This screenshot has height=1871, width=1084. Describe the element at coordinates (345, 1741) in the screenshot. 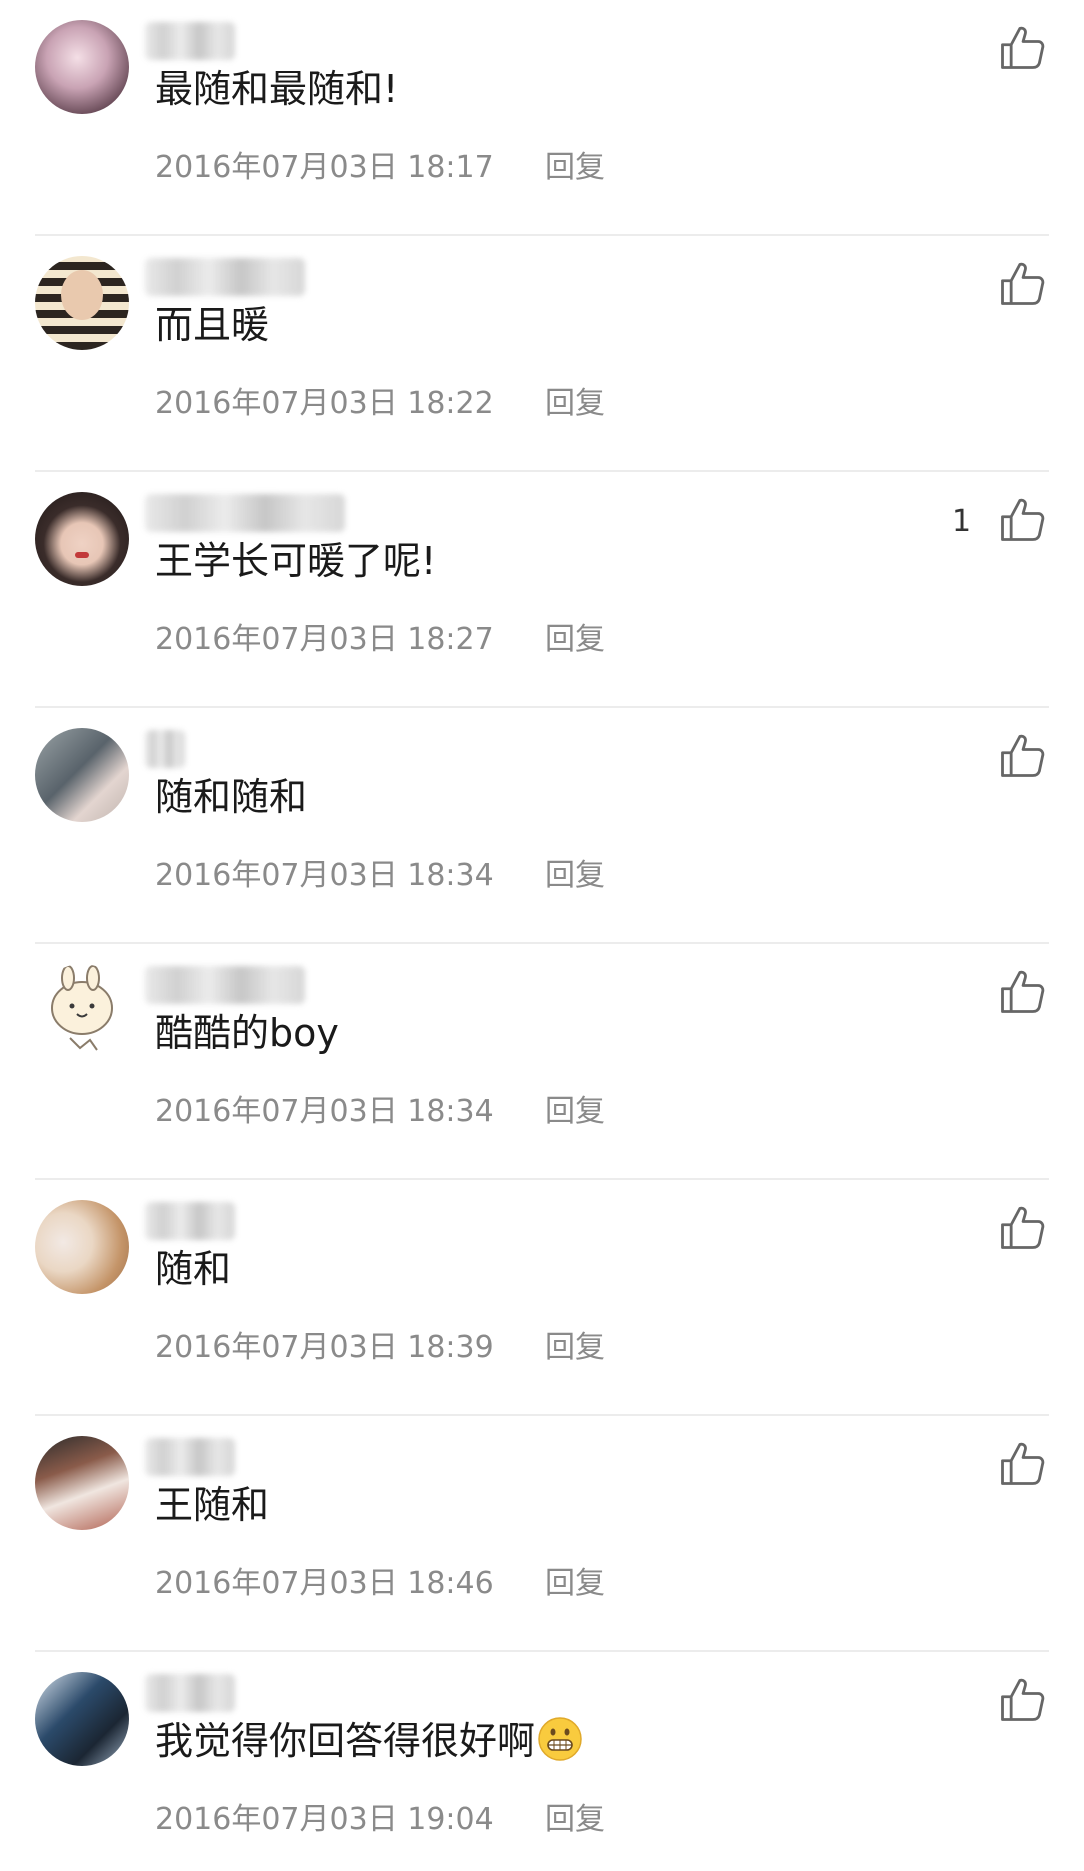

I see `comment-text-body: 我觉得你回答得很好啊` at that location.